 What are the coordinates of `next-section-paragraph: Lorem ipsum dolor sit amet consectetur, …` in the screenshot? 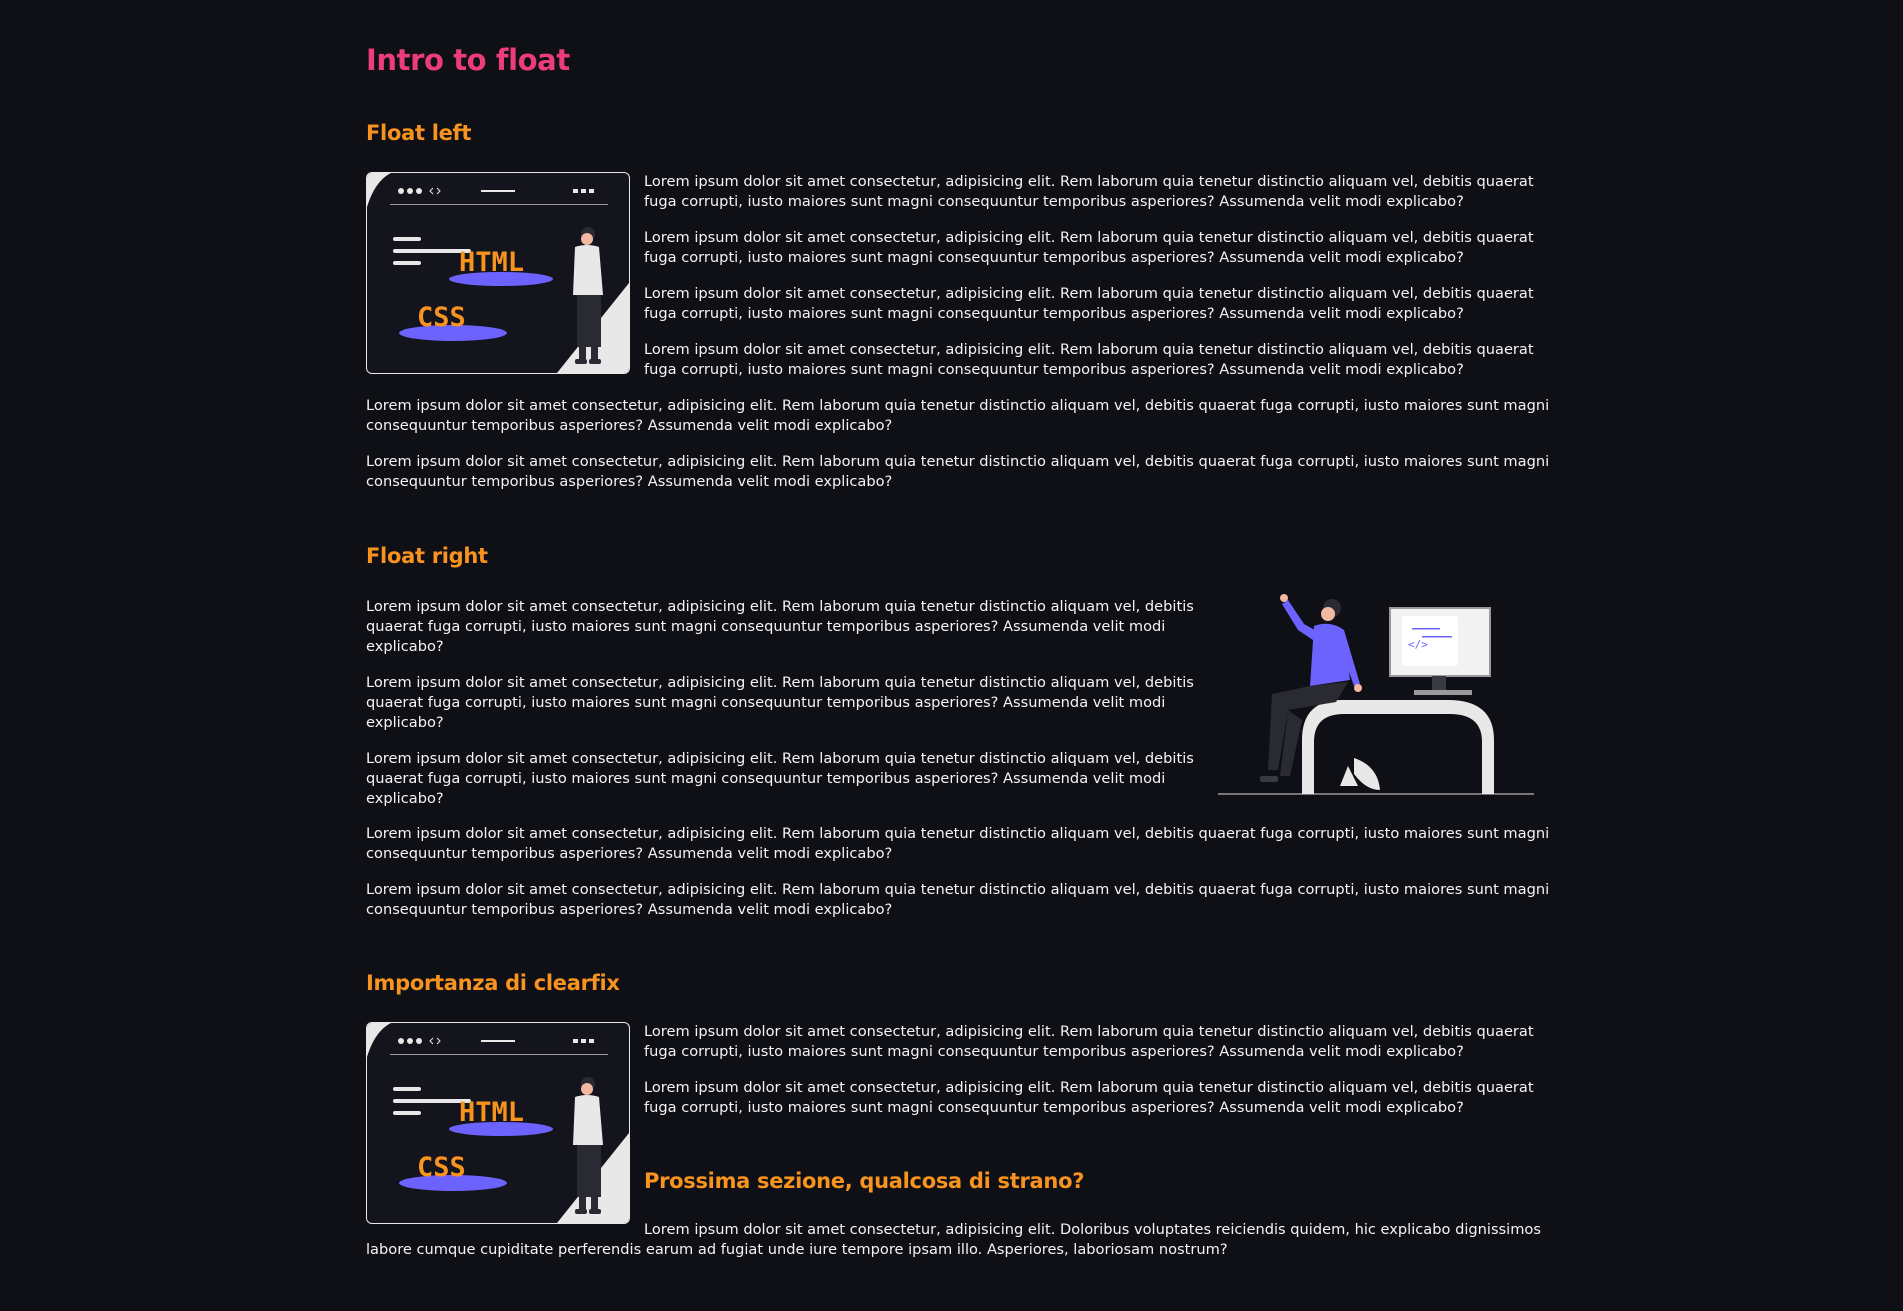 It's located at (953, 1239).